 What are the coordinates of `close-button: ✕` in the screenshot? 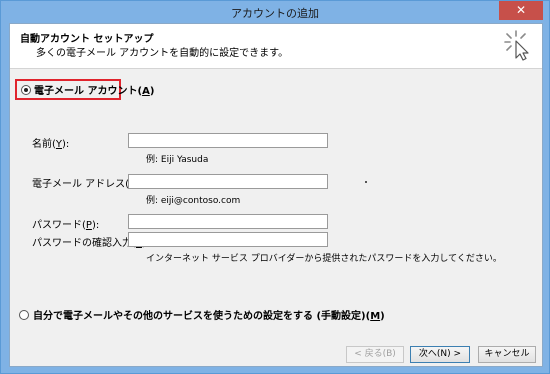 It's located at (521, 10).